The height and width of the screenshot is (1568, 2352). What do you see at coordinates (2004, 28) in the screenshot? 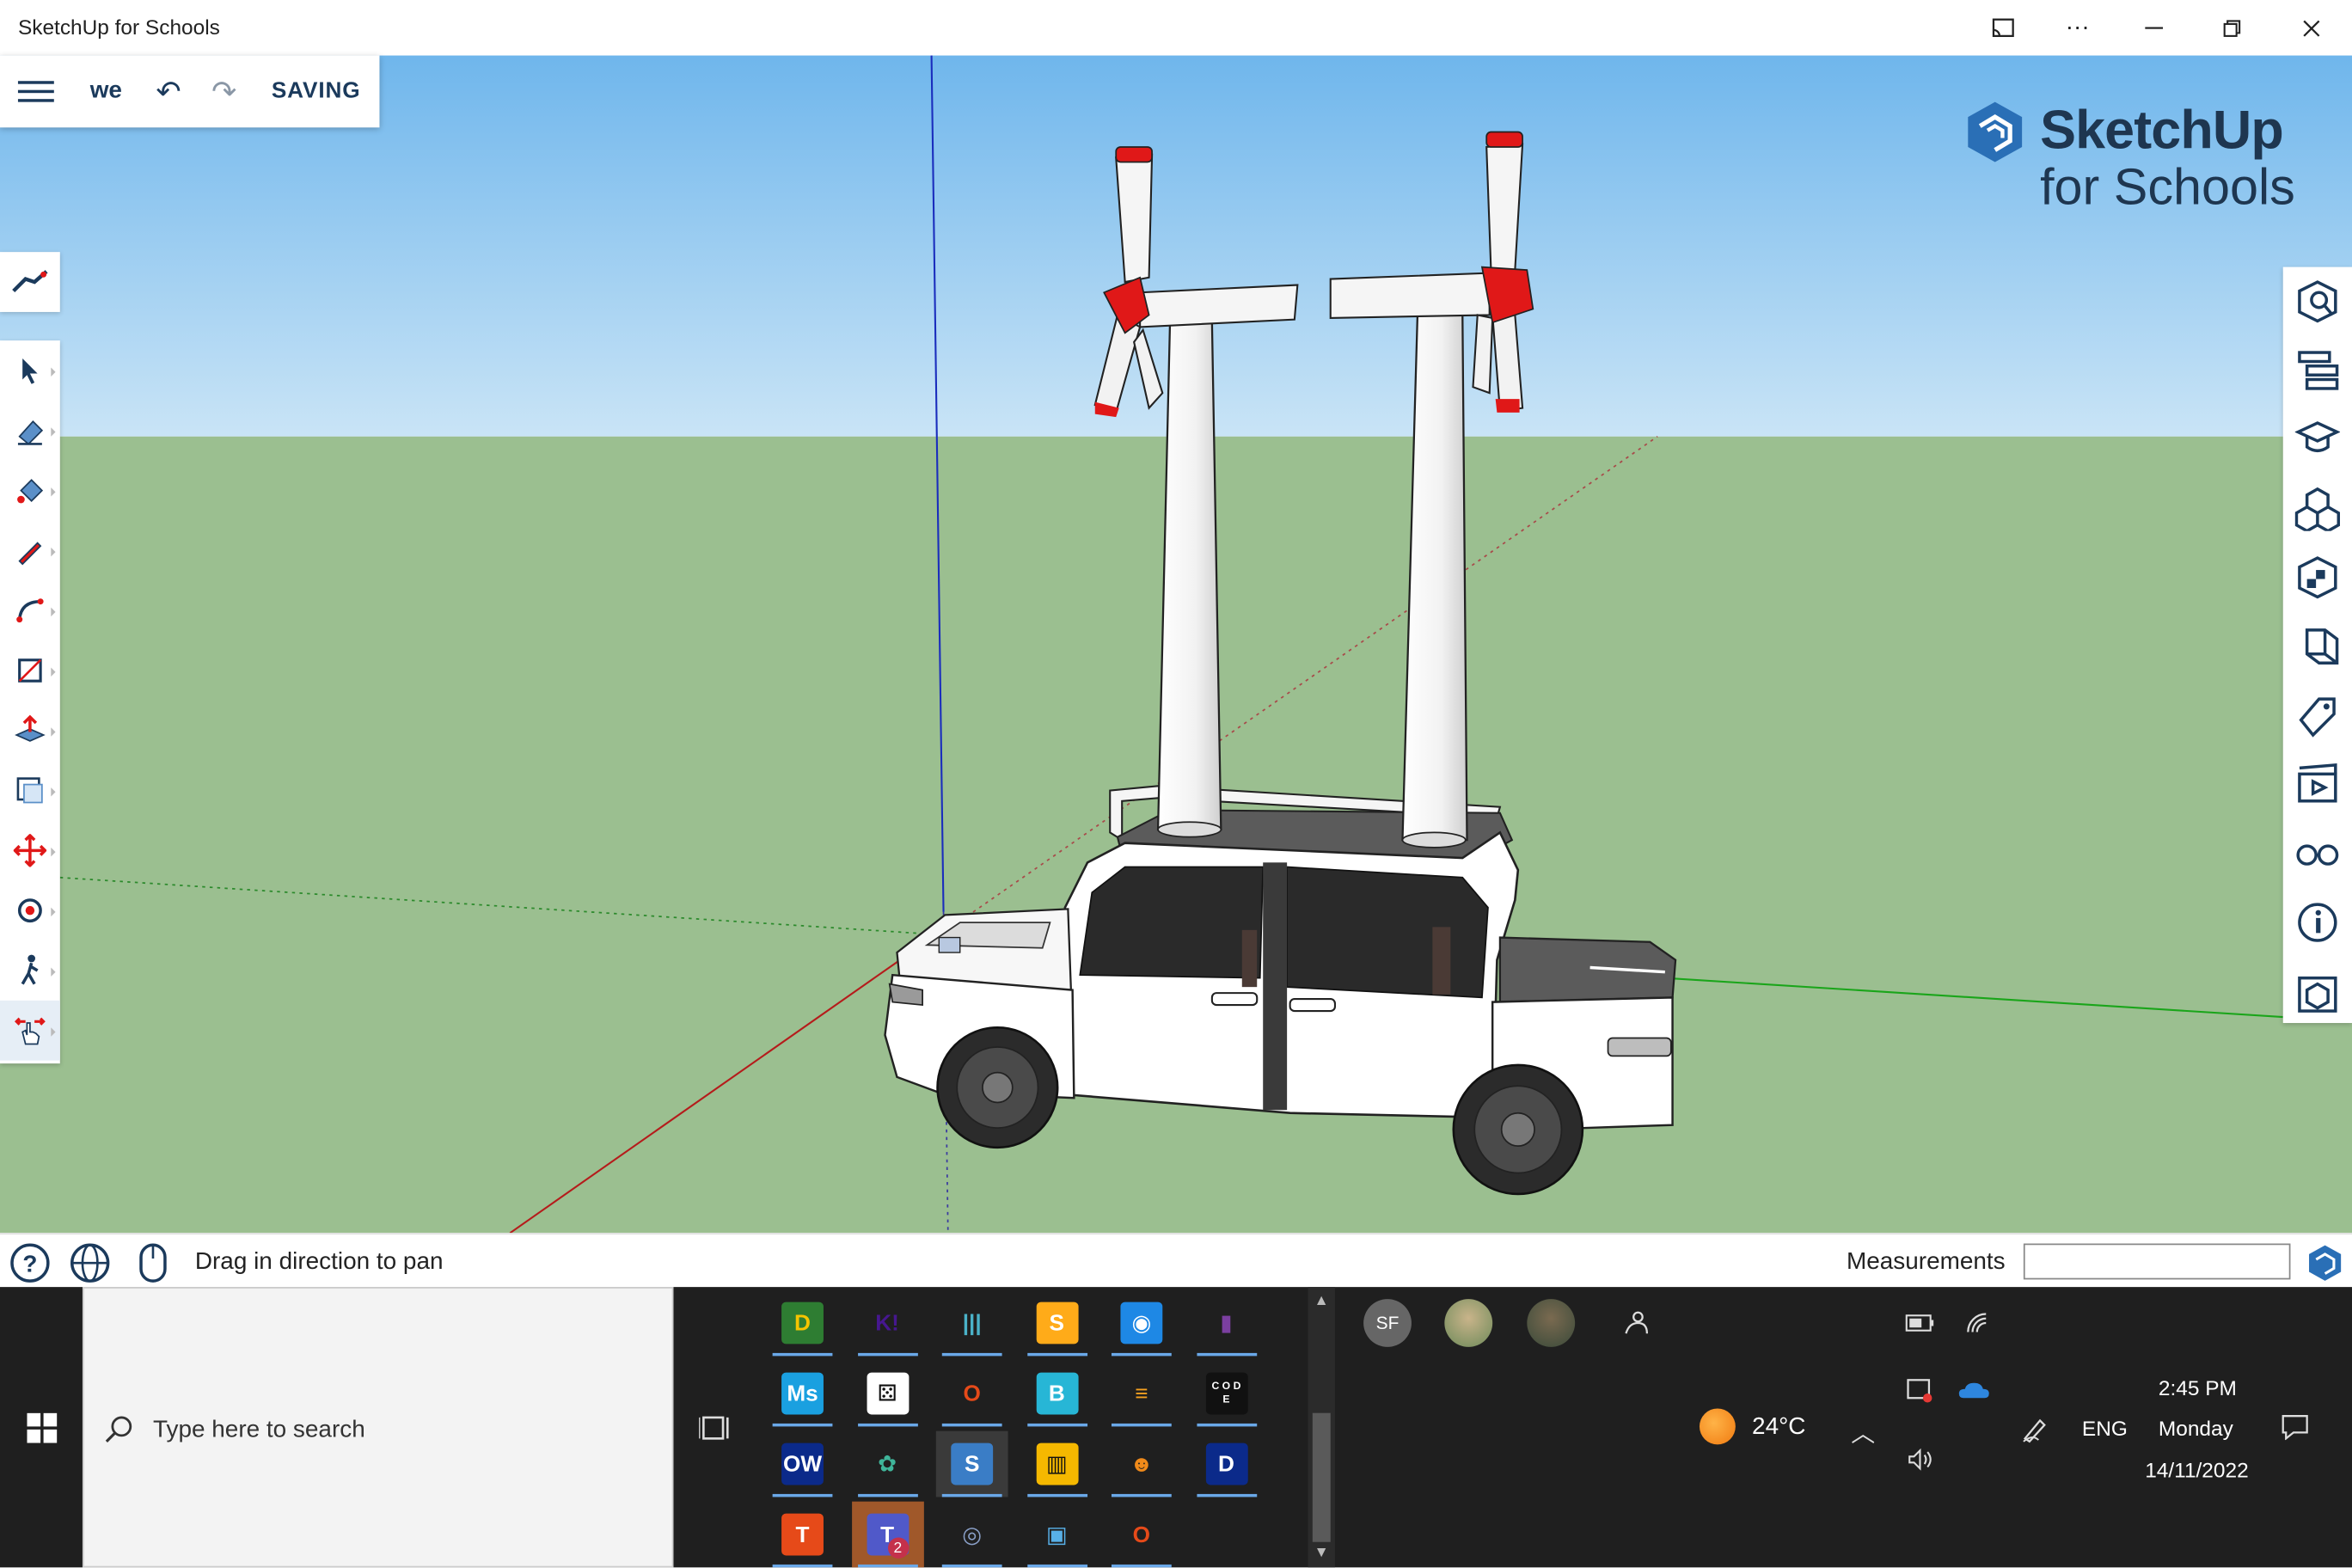
I see `cast-icon` at bounding box center [2004, 28].